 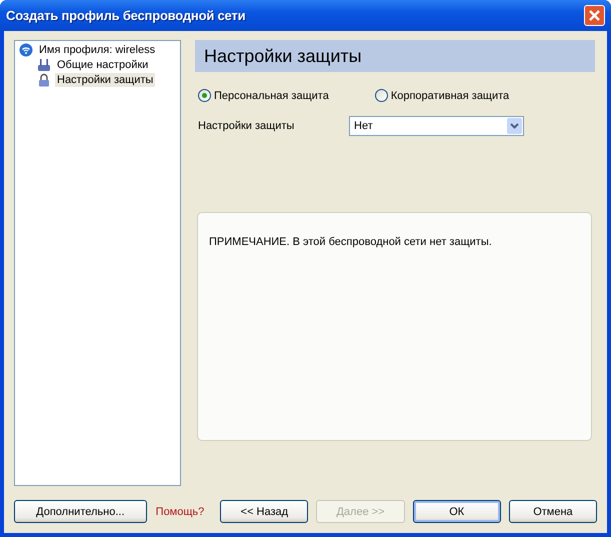 I want to click on wireless-icon, so click(x=26, y=50).